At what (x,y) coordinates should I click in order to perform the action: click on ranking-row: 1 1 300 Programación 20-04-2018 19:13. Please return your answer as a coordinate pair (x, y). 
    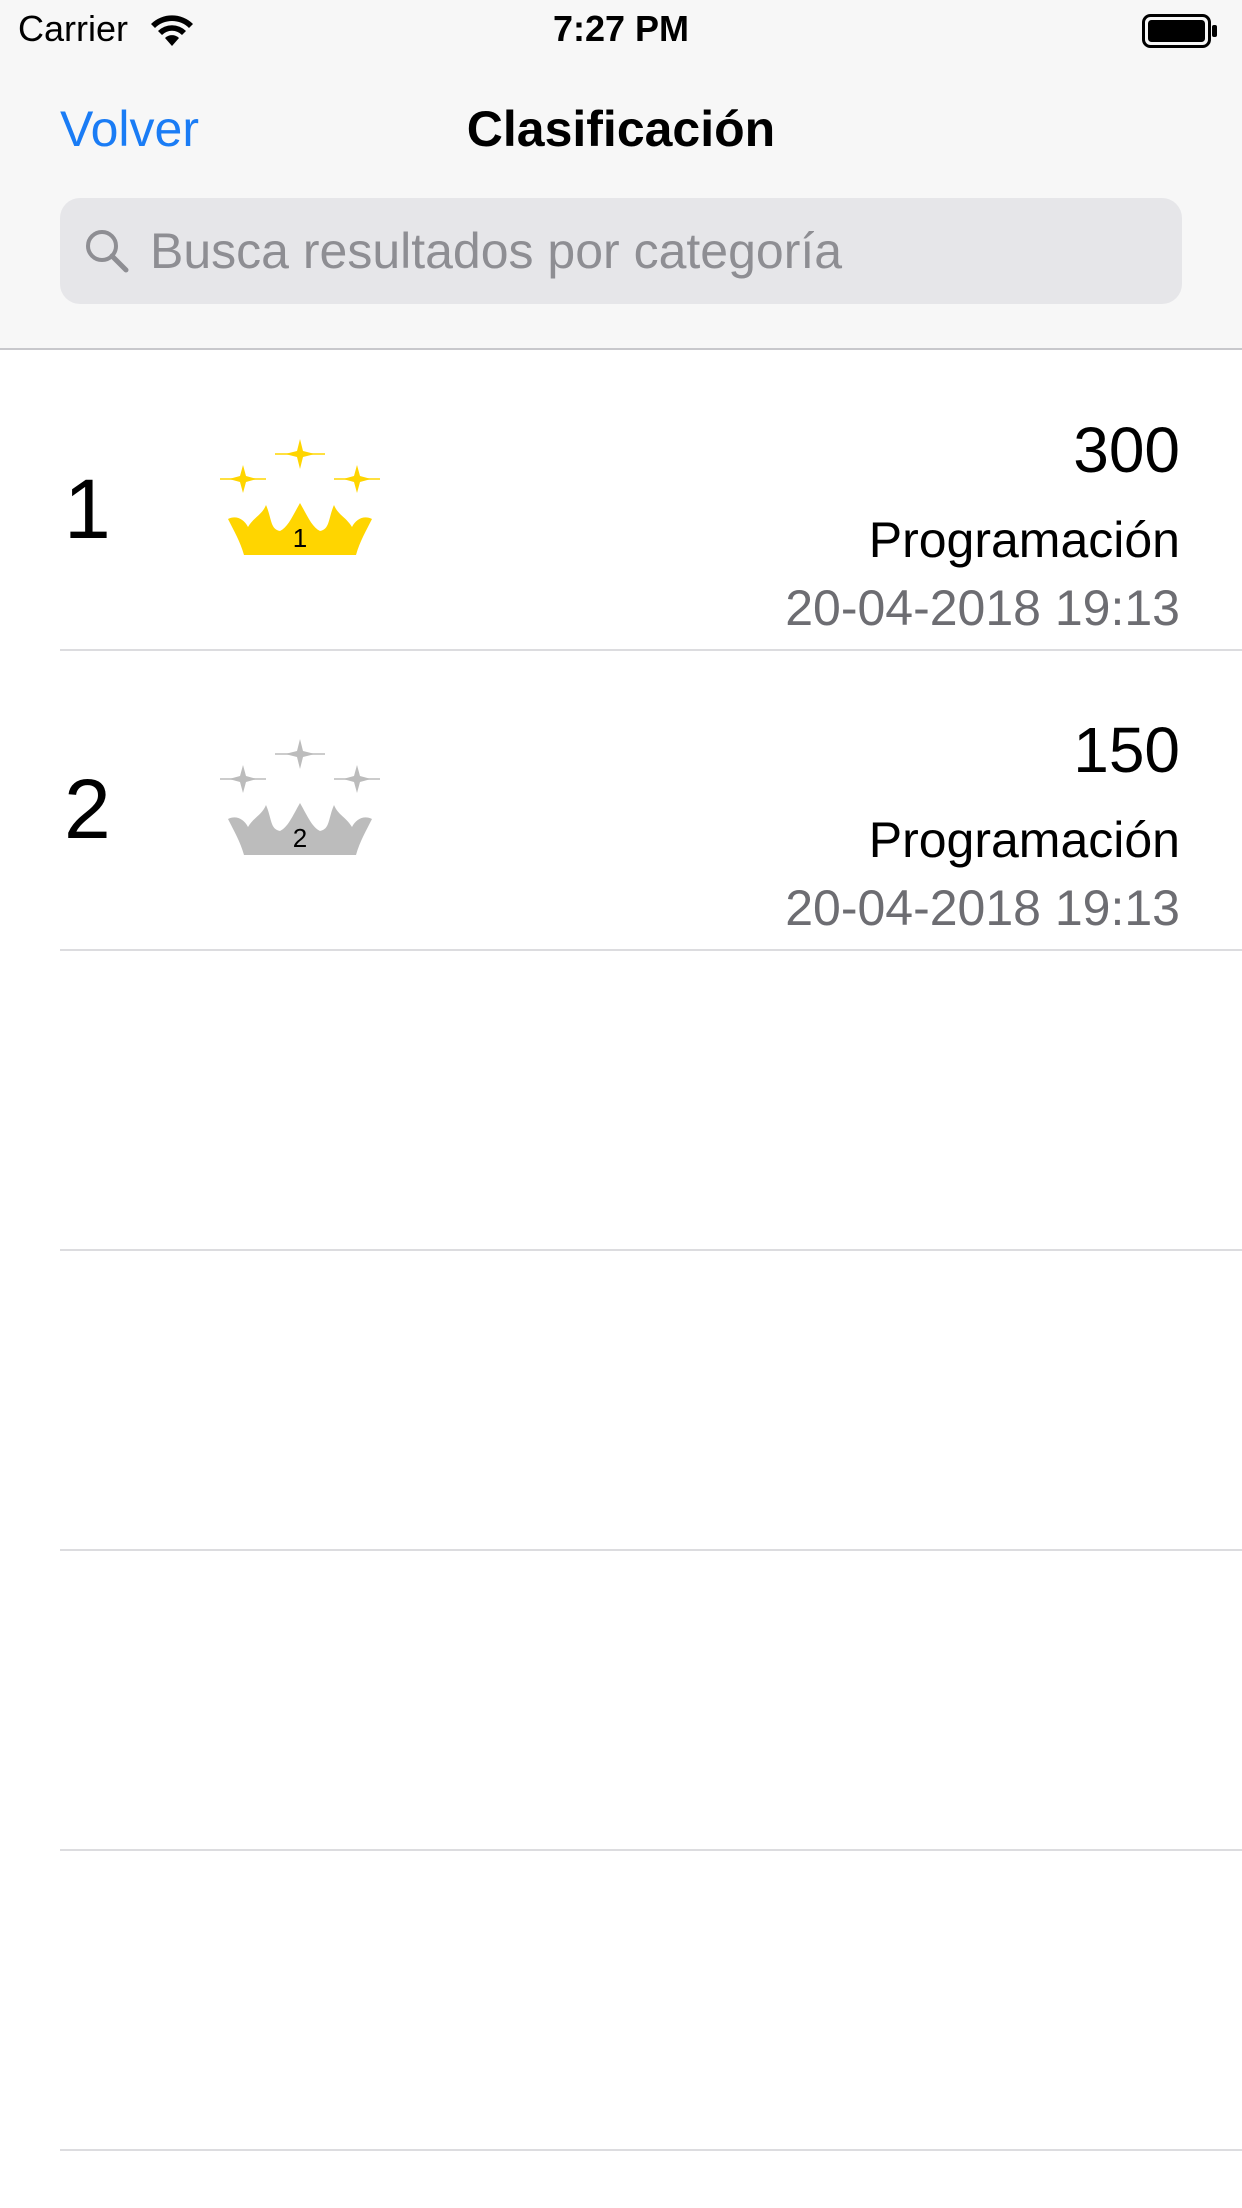
    Looking at the image, I should click on (621, 501).